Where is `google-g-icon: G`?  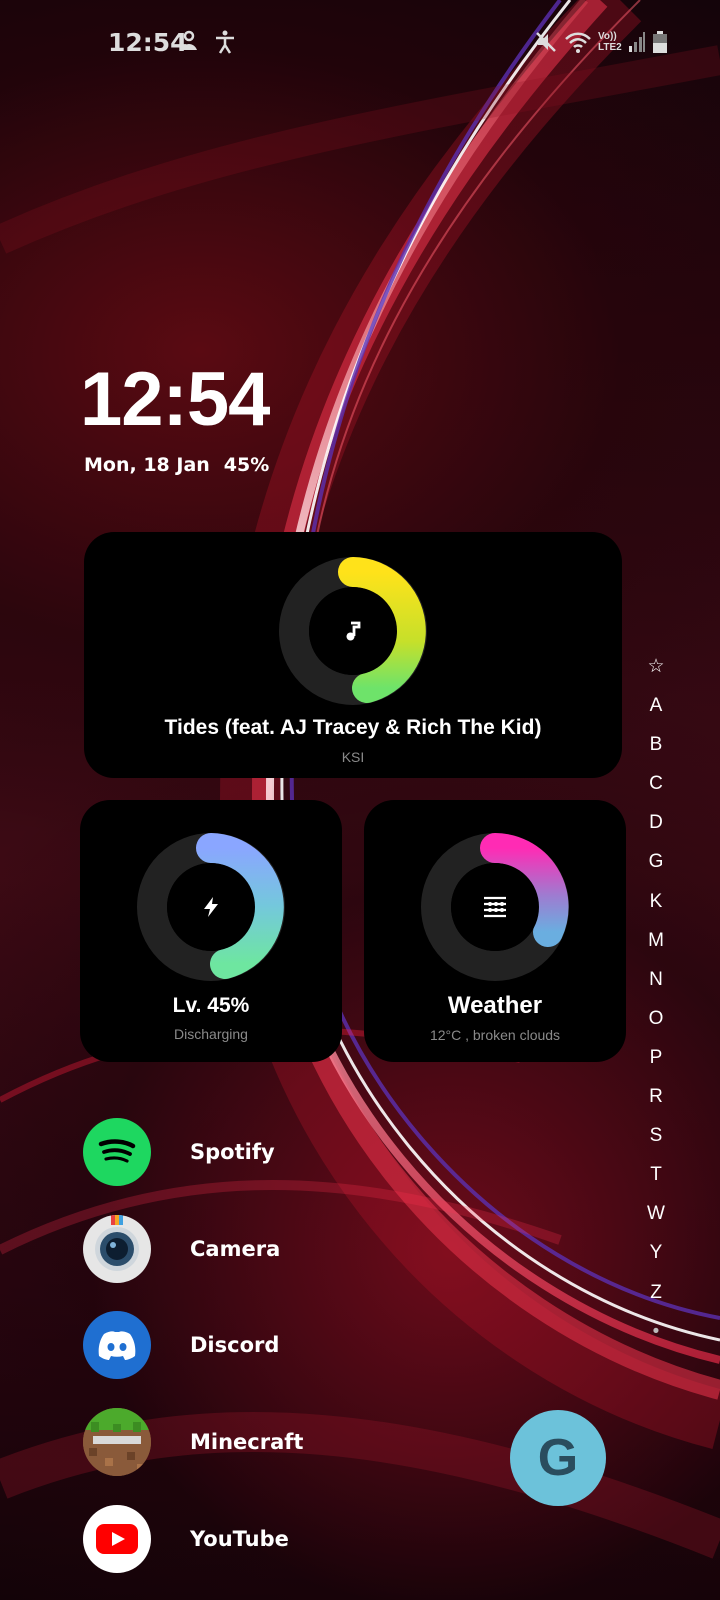
google-g-icon: G is located at coordinates (558, 1458).